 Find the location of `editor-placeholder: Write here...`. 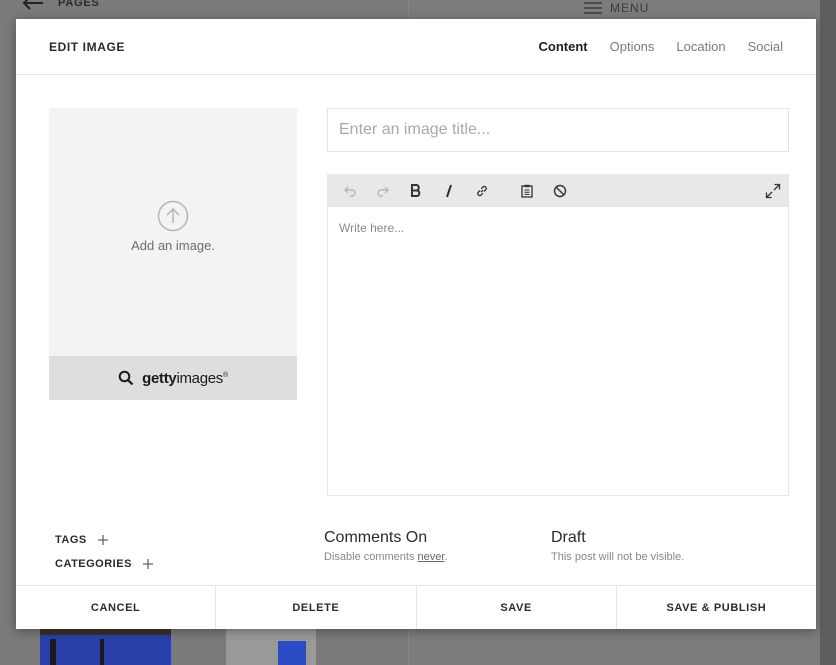

editor-placeholder: Write here... is located at coordinates (372, 228).